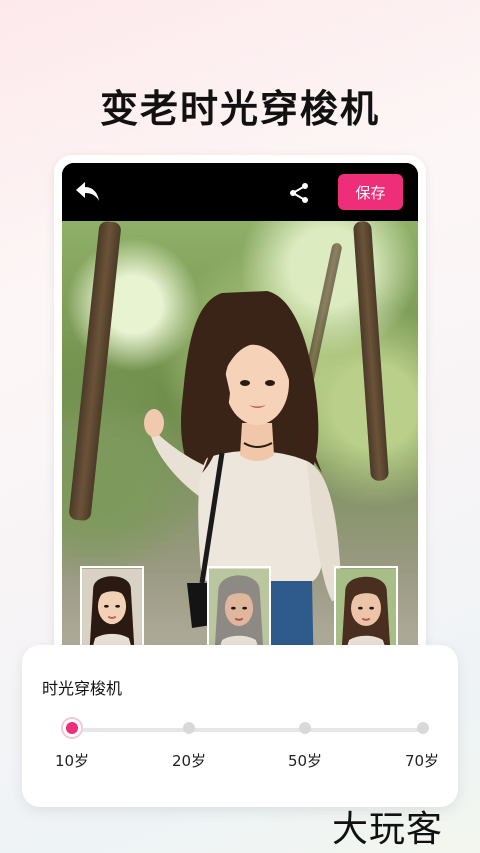 Image resolution: width=480 pixels, height=853 pixels. Describe the element at coordinates (370, 192) in the screenshot. I see `save-button: 保存` at that location.